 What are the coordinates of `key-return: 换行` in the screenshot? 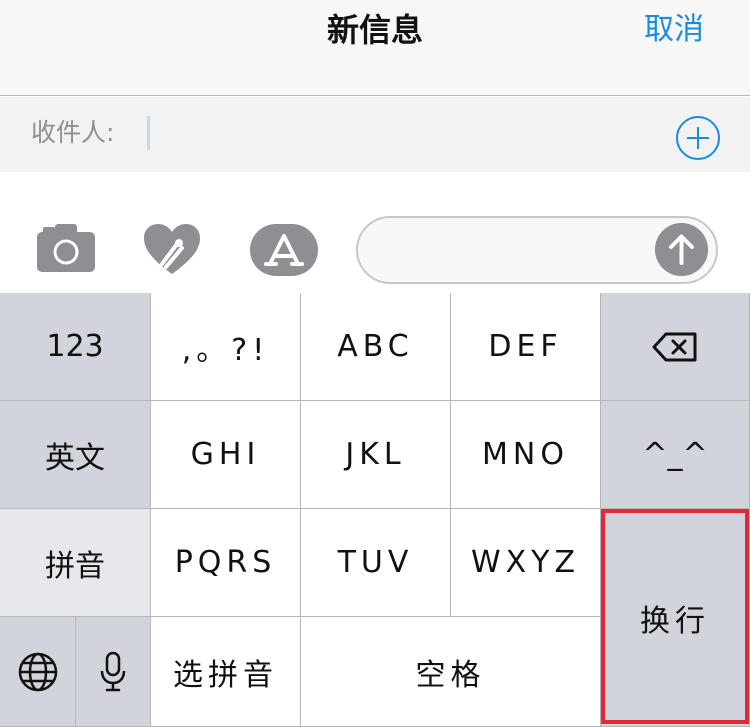 It's located at (675, 618).